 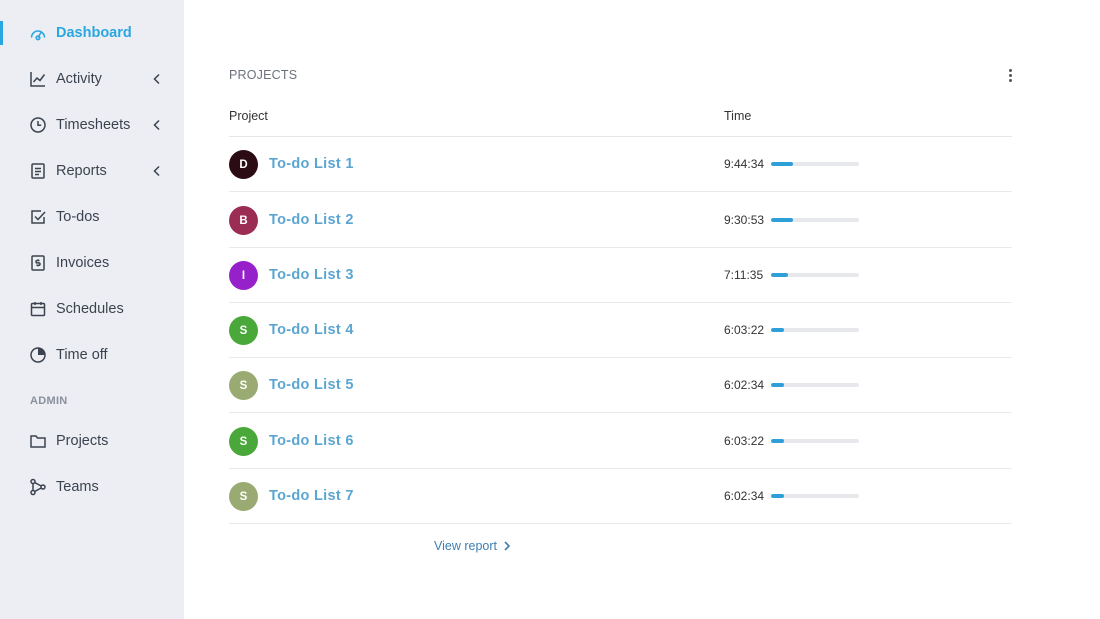 I want to click on column-header-time: Time, so click(x=738, y=116).